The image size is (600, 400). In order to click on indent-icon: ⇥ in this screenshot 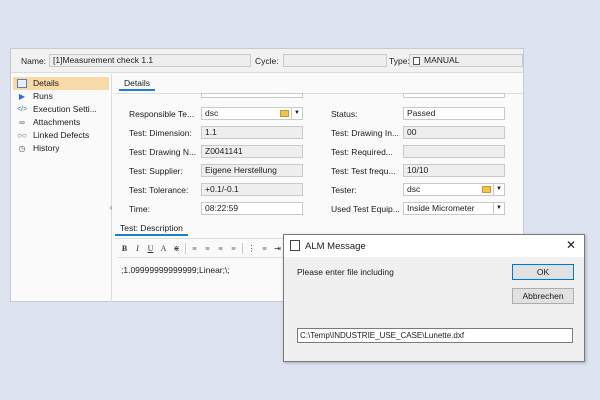, I will do `click(277, 248)`.